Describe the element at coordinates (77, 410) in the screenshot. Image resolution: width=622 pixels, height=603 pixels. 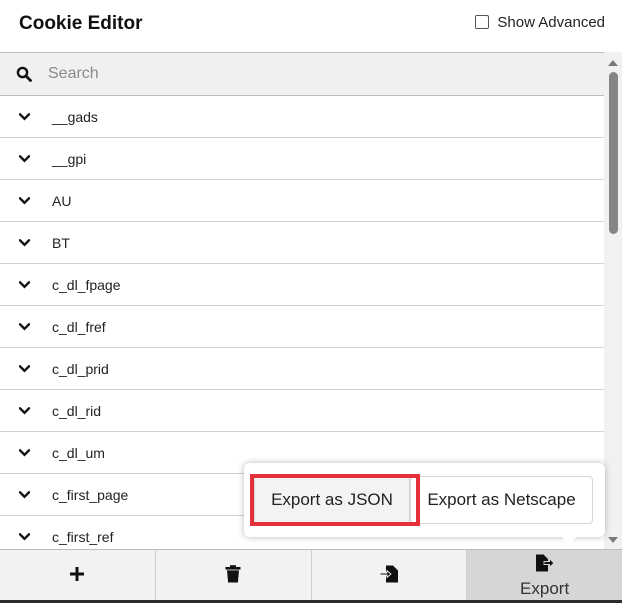
I see `cookie-name: c_dl_rid` at that location.